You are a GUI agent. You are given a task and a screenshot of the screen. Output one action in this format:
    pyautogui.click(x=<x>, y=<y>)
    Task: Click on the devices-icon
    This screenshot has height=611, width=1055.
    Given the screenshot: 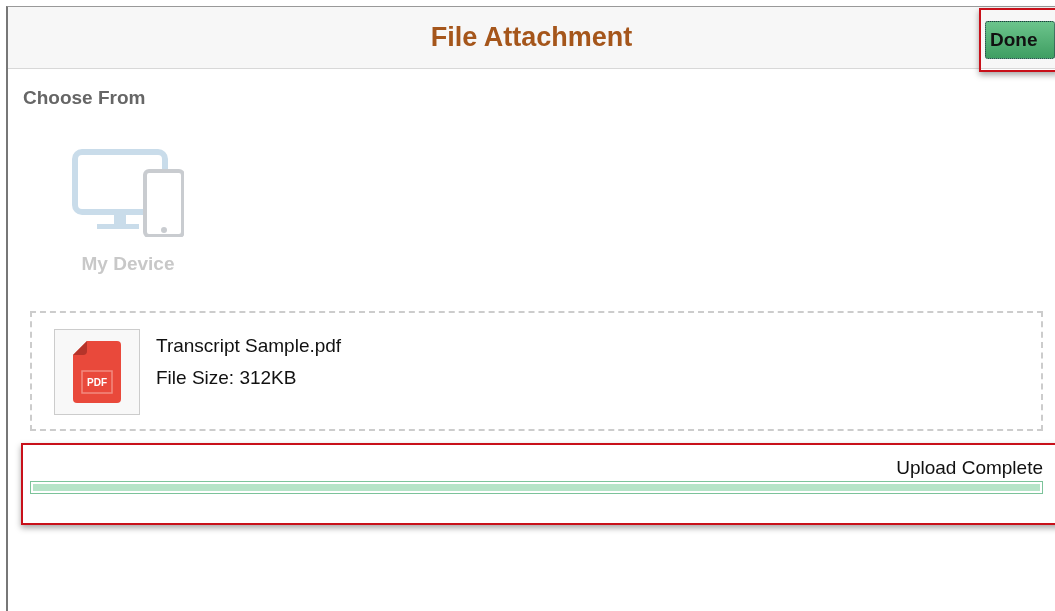 What is the action you would take?
    pyautogui.click(x=128, y=193)
    